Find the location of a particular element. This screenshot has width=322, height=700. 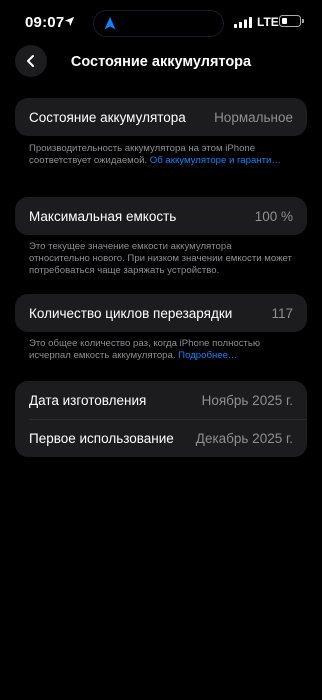

battery-cap is located at coordinates (303, 21).